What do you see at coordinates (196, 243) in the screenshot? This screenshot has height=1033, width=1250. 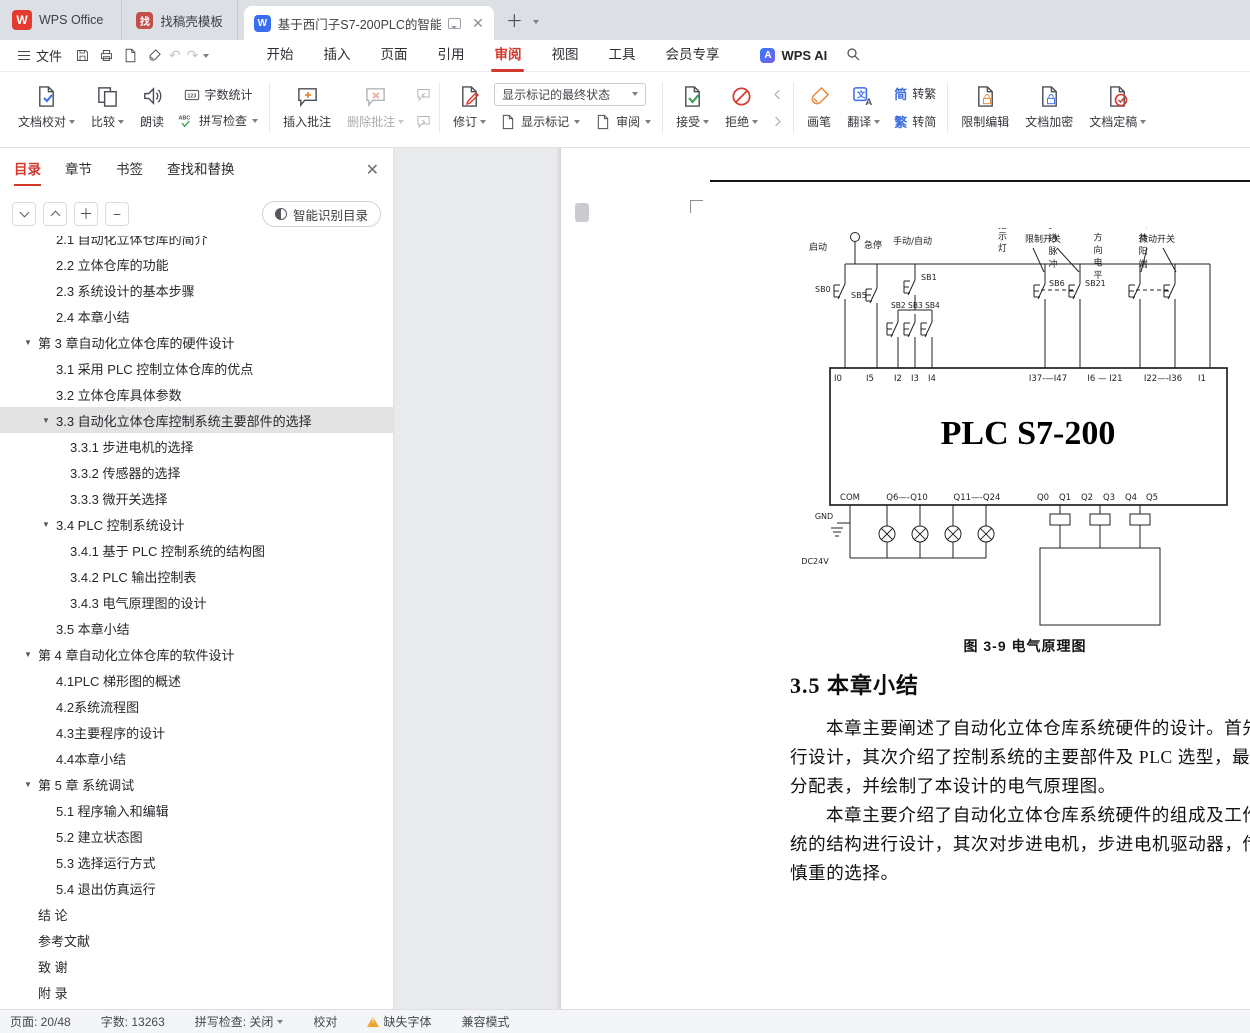 I see `toc-item: 2.1 自动化立体仓库的简介` at bounding box center [196, 243].